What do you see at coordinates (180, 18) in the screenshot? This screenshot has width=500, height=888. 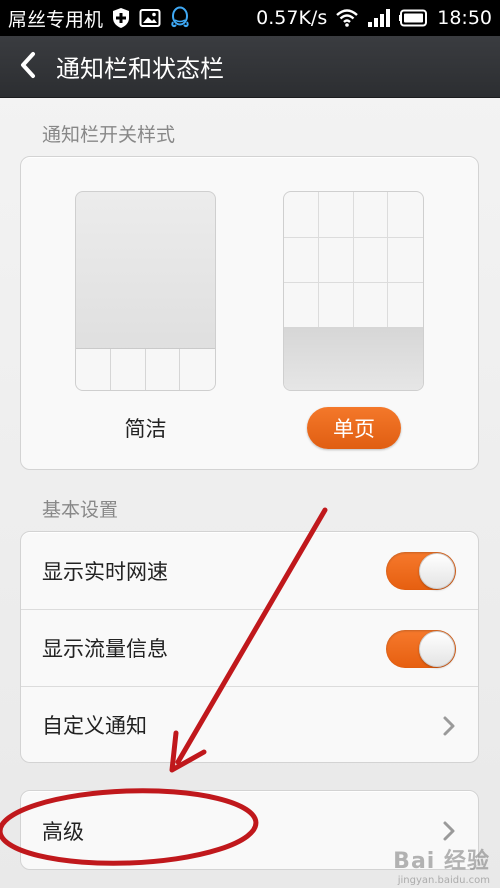 I see `qq-icon` at bounding box center [180, 18].